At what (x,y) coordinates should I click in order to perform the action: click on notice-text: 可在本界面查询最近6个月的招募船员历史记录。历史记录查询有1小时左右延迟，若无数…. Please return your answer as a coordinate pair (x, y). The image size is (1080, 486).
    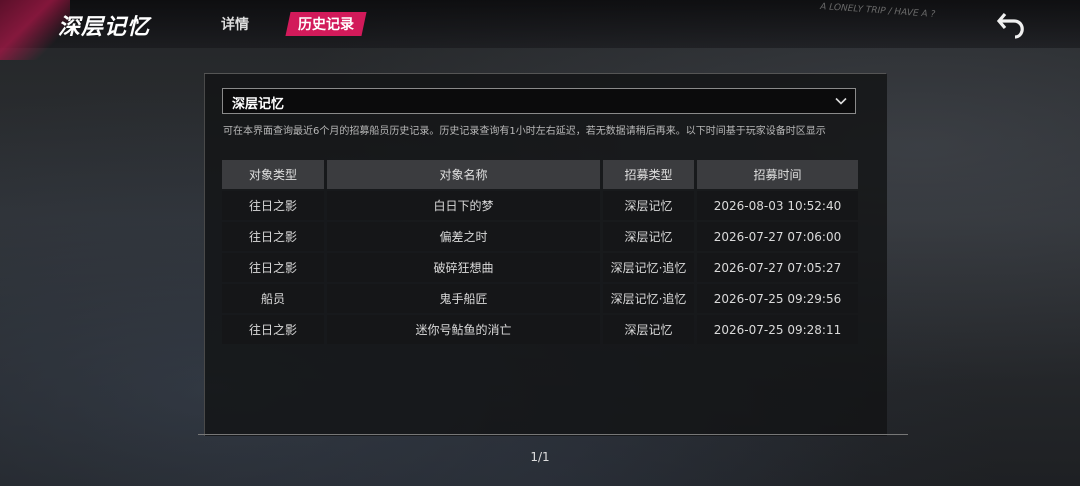
    Looking at the image, I should click on (524, 131).